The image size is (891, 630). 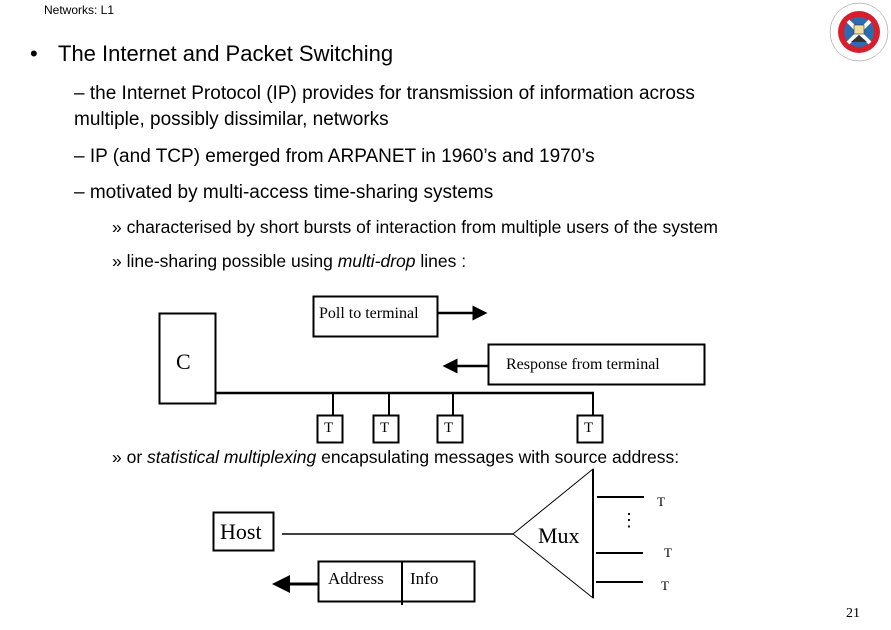 I want to click on poll-label: Poll to terminal, so click(x=369, y=313).